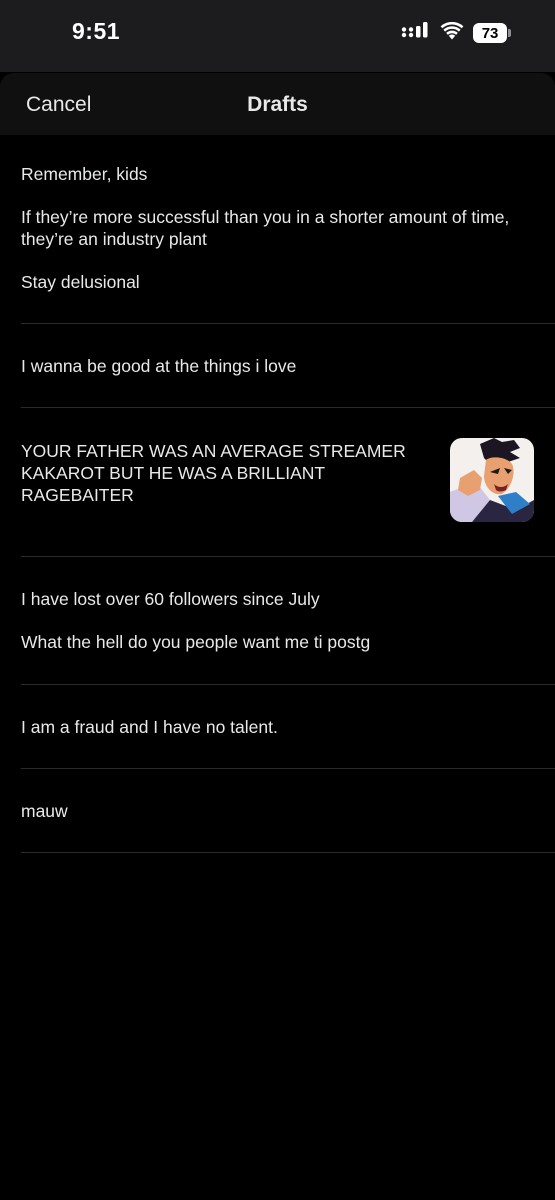 The image size is (555, 1200). Describe the element at coordinates (492, 480) in the screenshot. I see `draft-image-thumbnail` at that location.